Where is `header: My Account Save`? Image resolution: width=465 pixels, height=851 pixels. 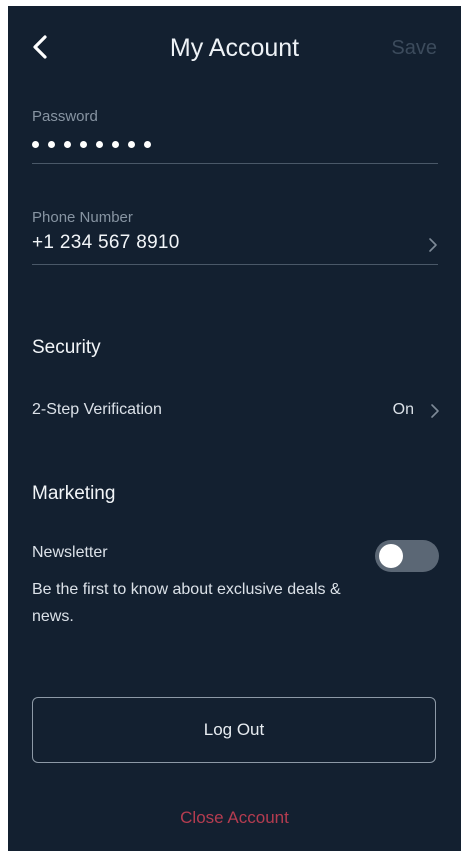 header: My Account Save is located at coordinates (234, 48).